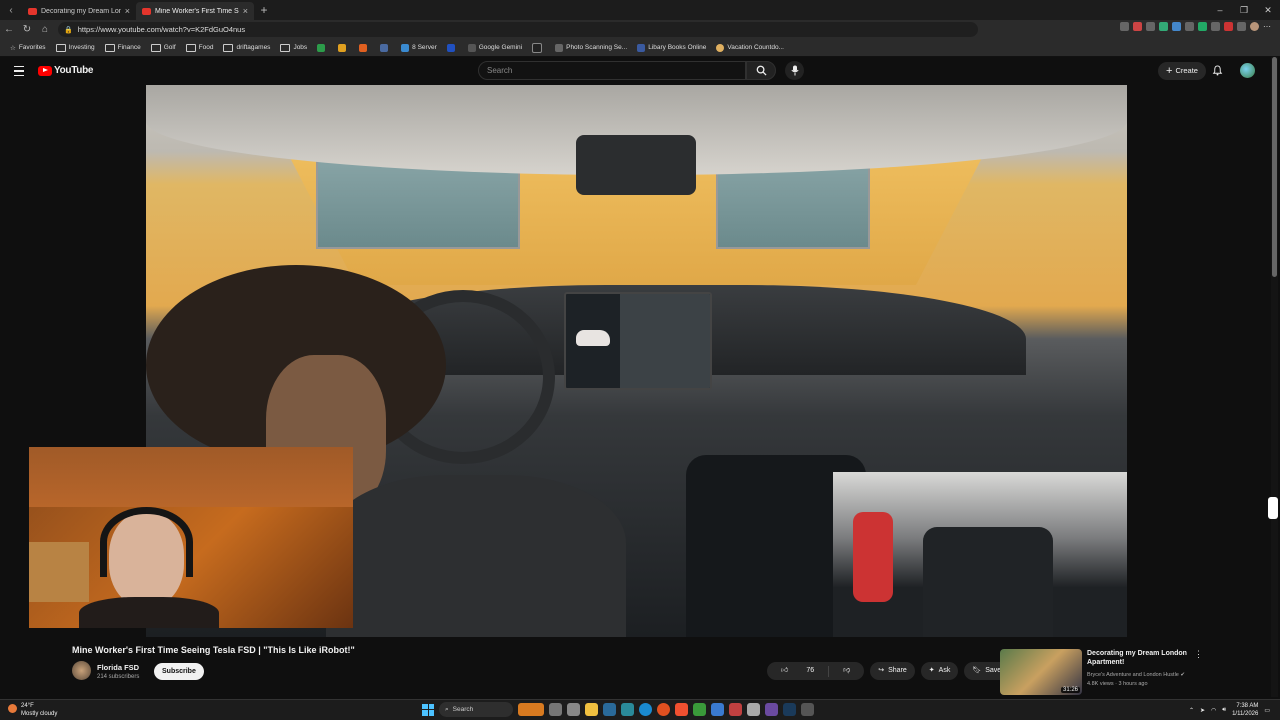 The width and height of the screenshot is (1280, 720). I want to click on minimize-icon: –, so click(1220, 10).